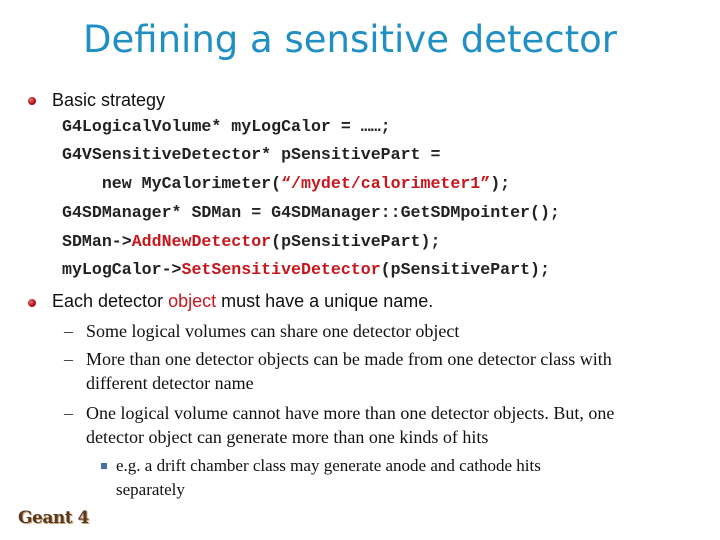 This screenshot has height=540, width=720. I want to click on slide-title: Defining a sensitive detector, so click(350, 39).